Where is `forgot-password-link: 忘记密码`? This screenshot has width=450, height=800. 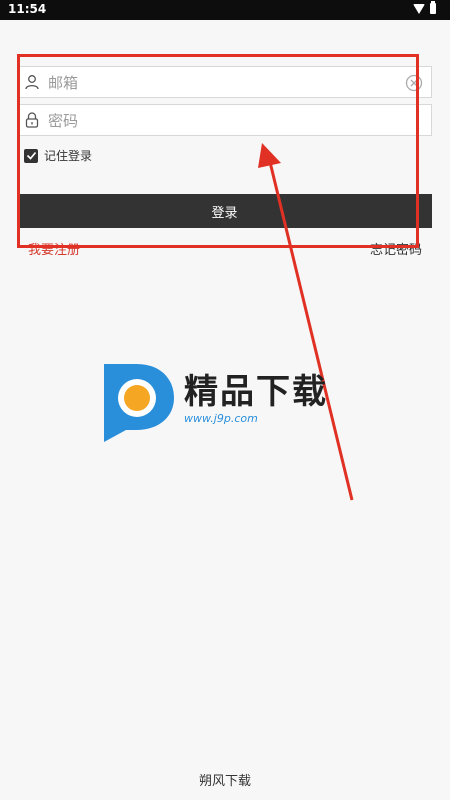
forgot-password-link: 忘记密码 is located at coordinates (396, 248).